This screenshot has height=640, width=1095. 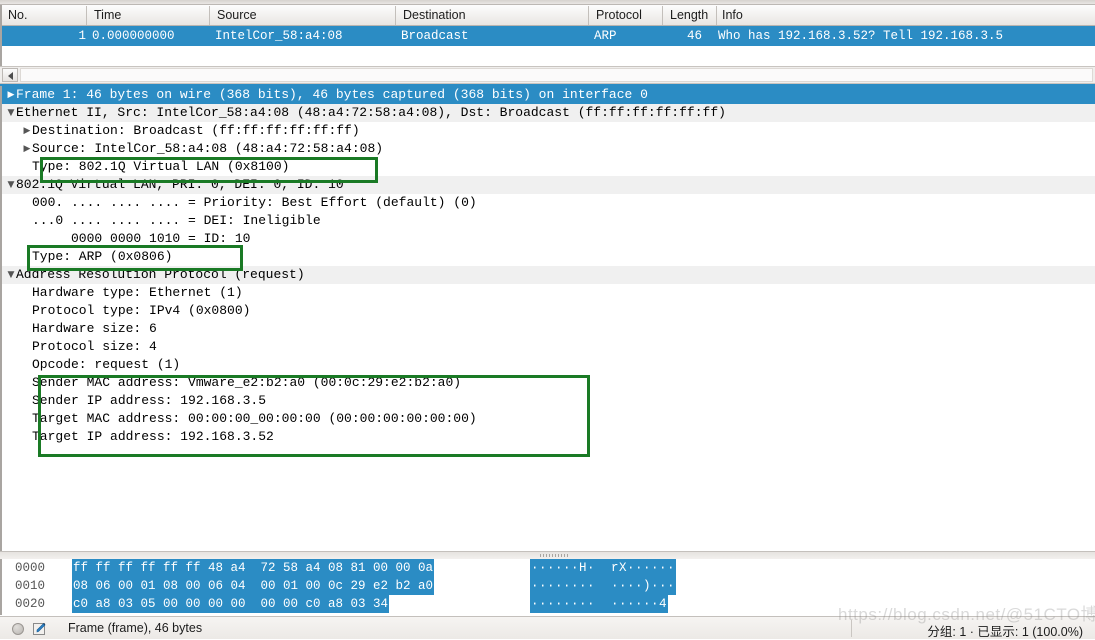 I want to click on column-header-no: No., so click(x=17, y=15).